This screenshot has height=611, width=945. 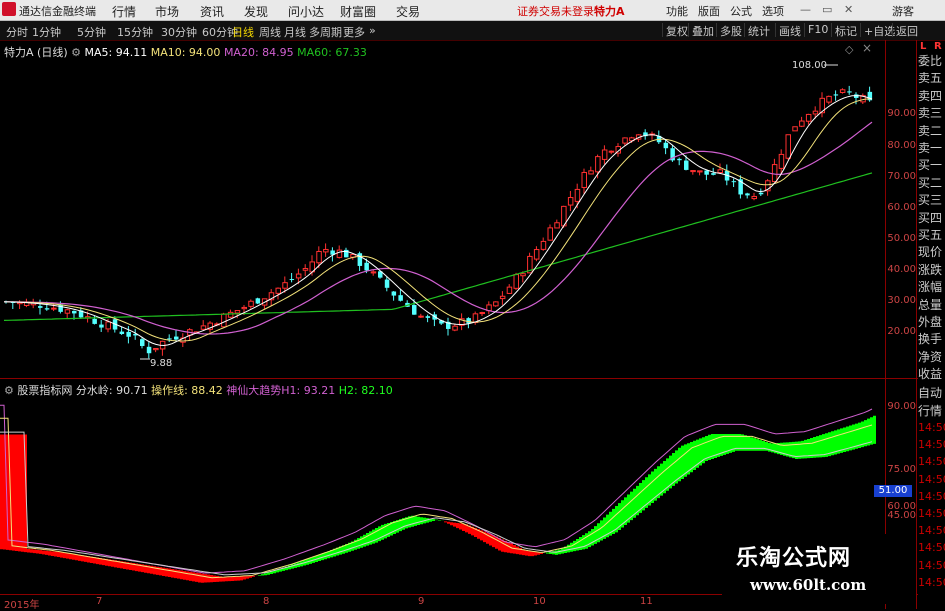 What do you see at coordinates (325, 32) in the screenshot?
I see `period-tab-multi: 多周期` at bounding box center [325, 32].